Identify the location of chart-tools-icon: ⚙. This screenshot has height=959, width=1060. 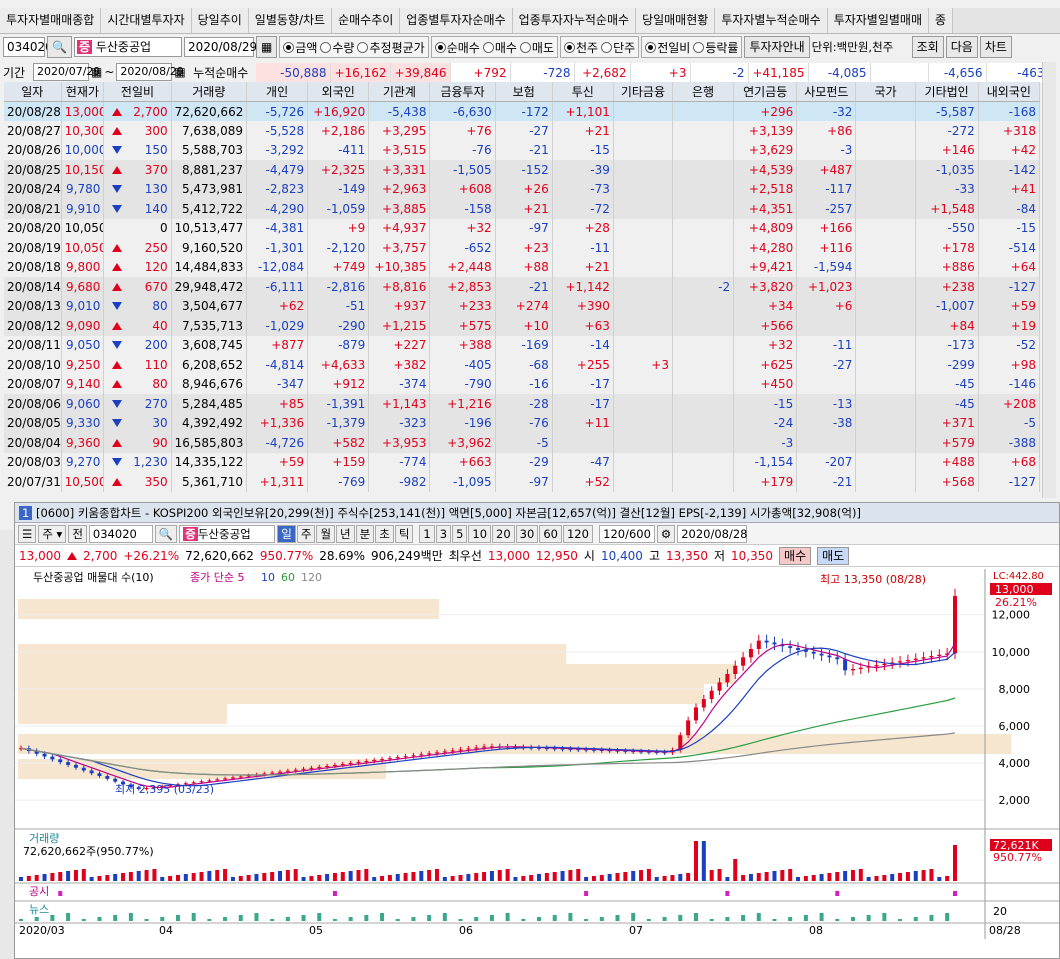
(666, 533).